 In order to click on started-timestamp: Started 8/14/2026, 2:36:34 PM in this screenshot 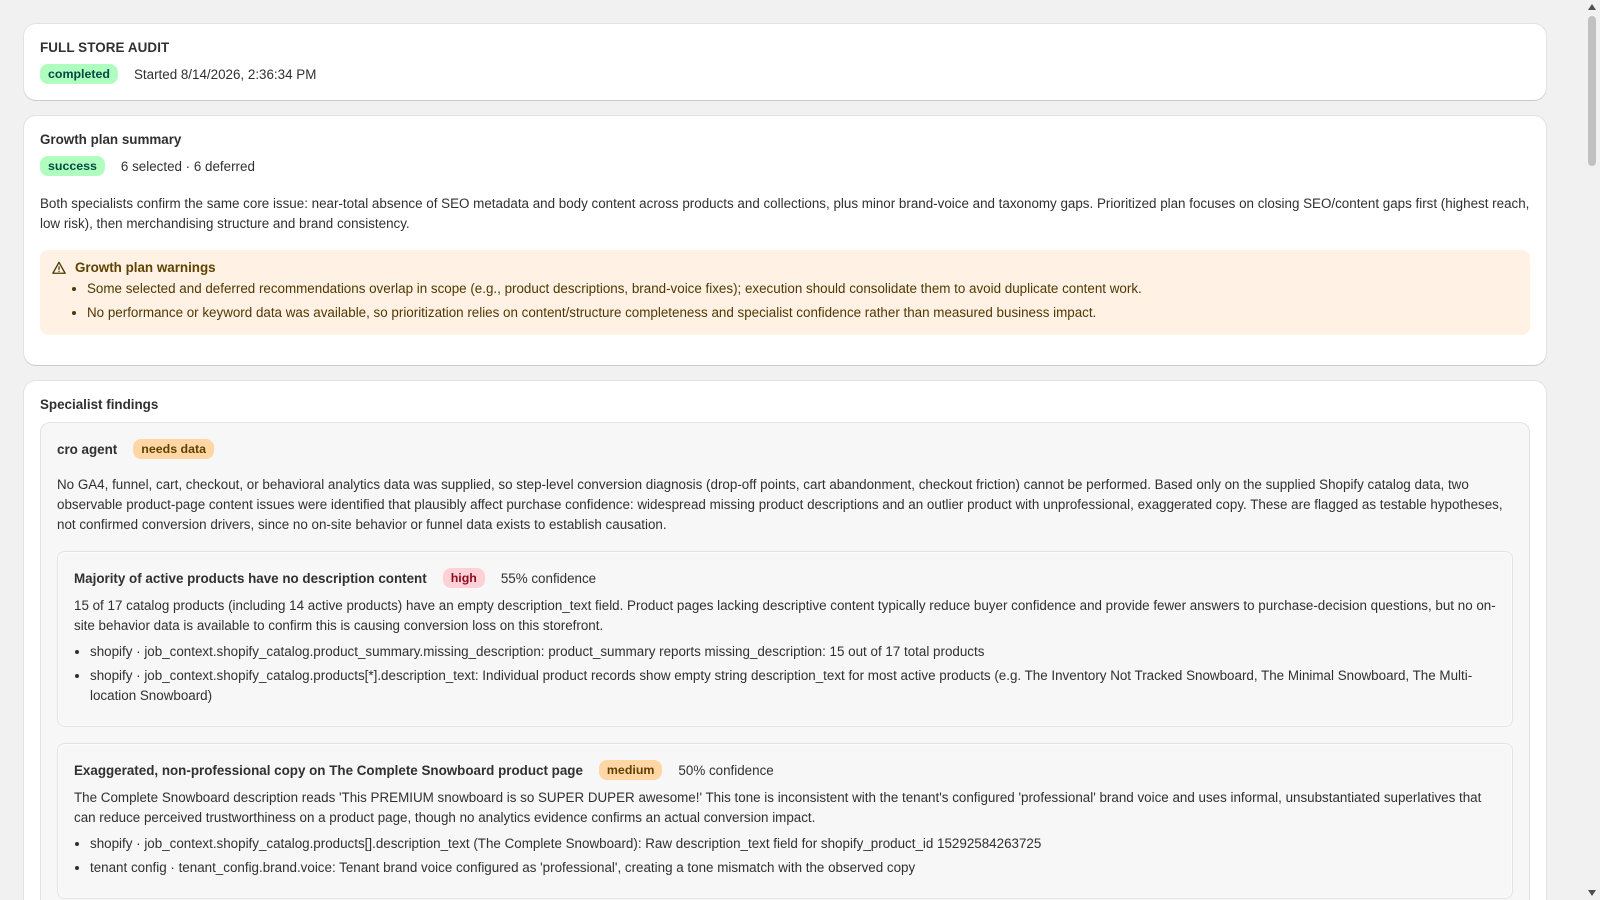, I will do `click(225, 74)`.